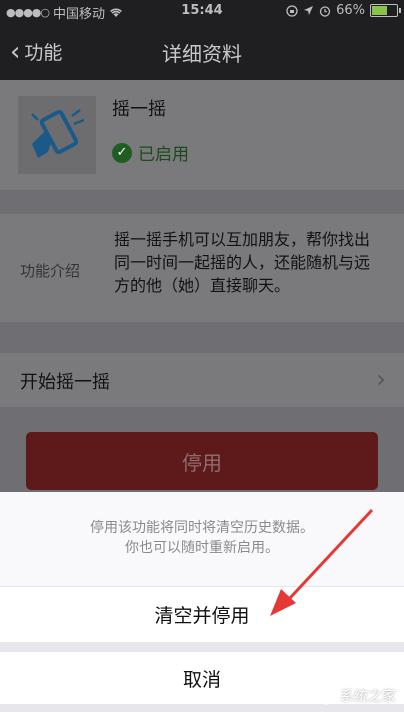  I want to click on feature-status-label: 已启用, so click(163, 155).